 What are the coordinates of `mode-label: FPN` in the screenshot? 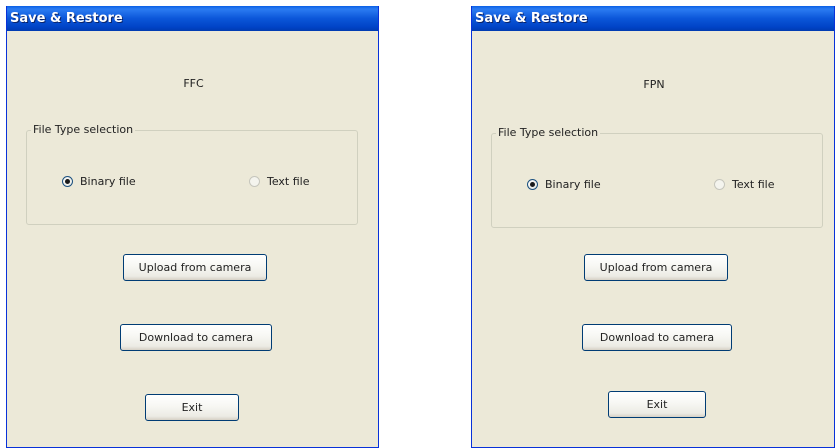 It's located at (654, 84).